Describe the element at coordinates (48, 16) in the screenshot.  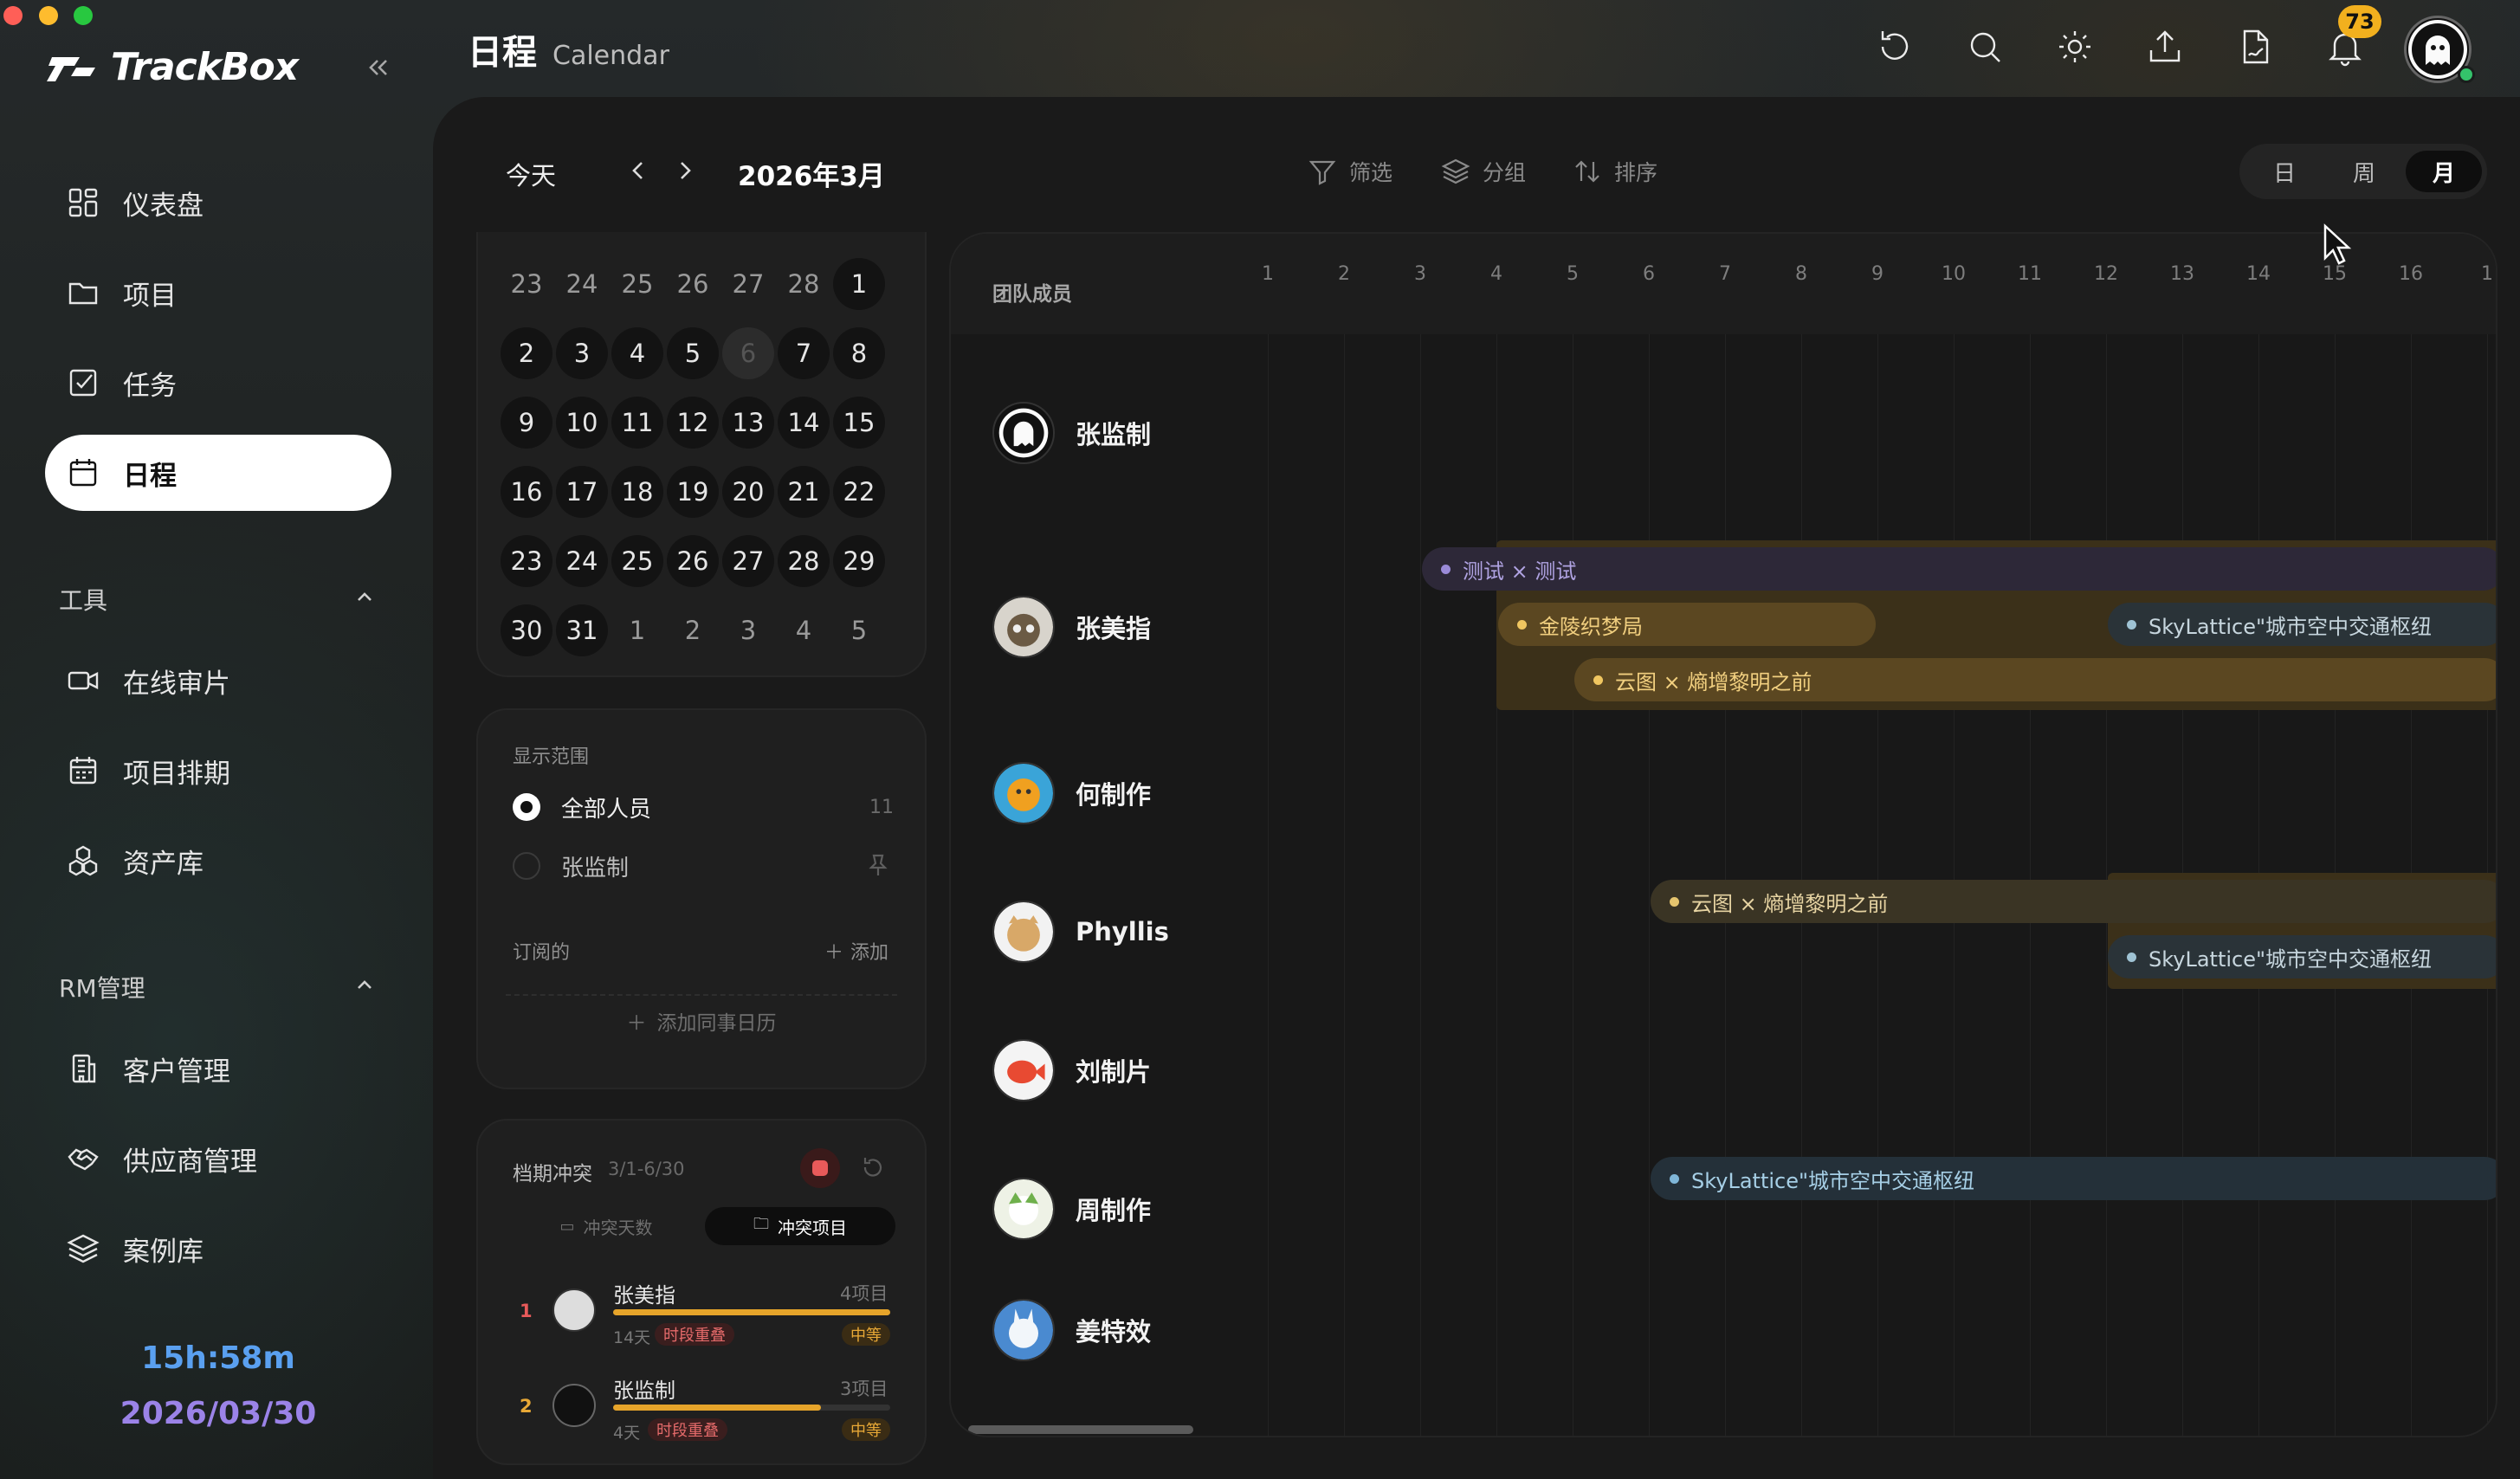
I see `minimize-window-button` at that location.